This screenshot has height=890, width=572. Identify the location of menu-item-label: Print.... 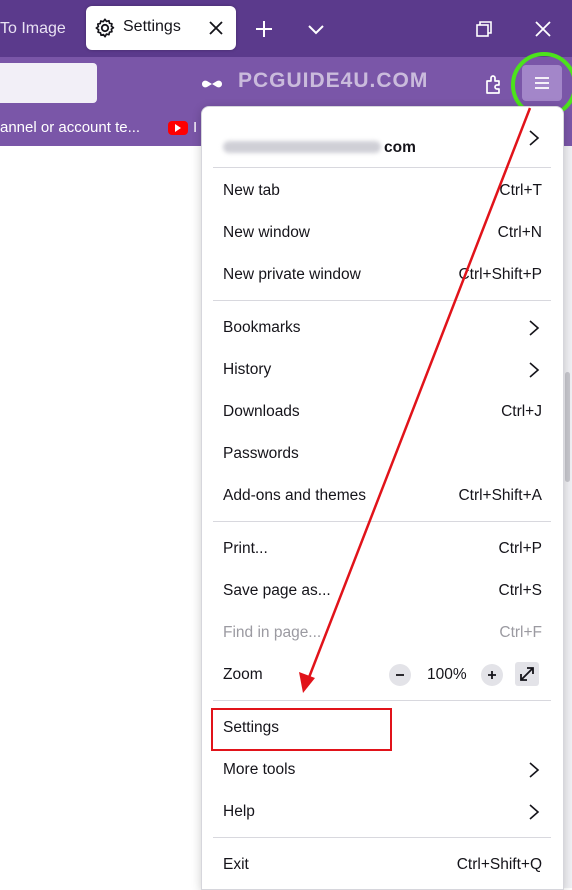
(245, 548).